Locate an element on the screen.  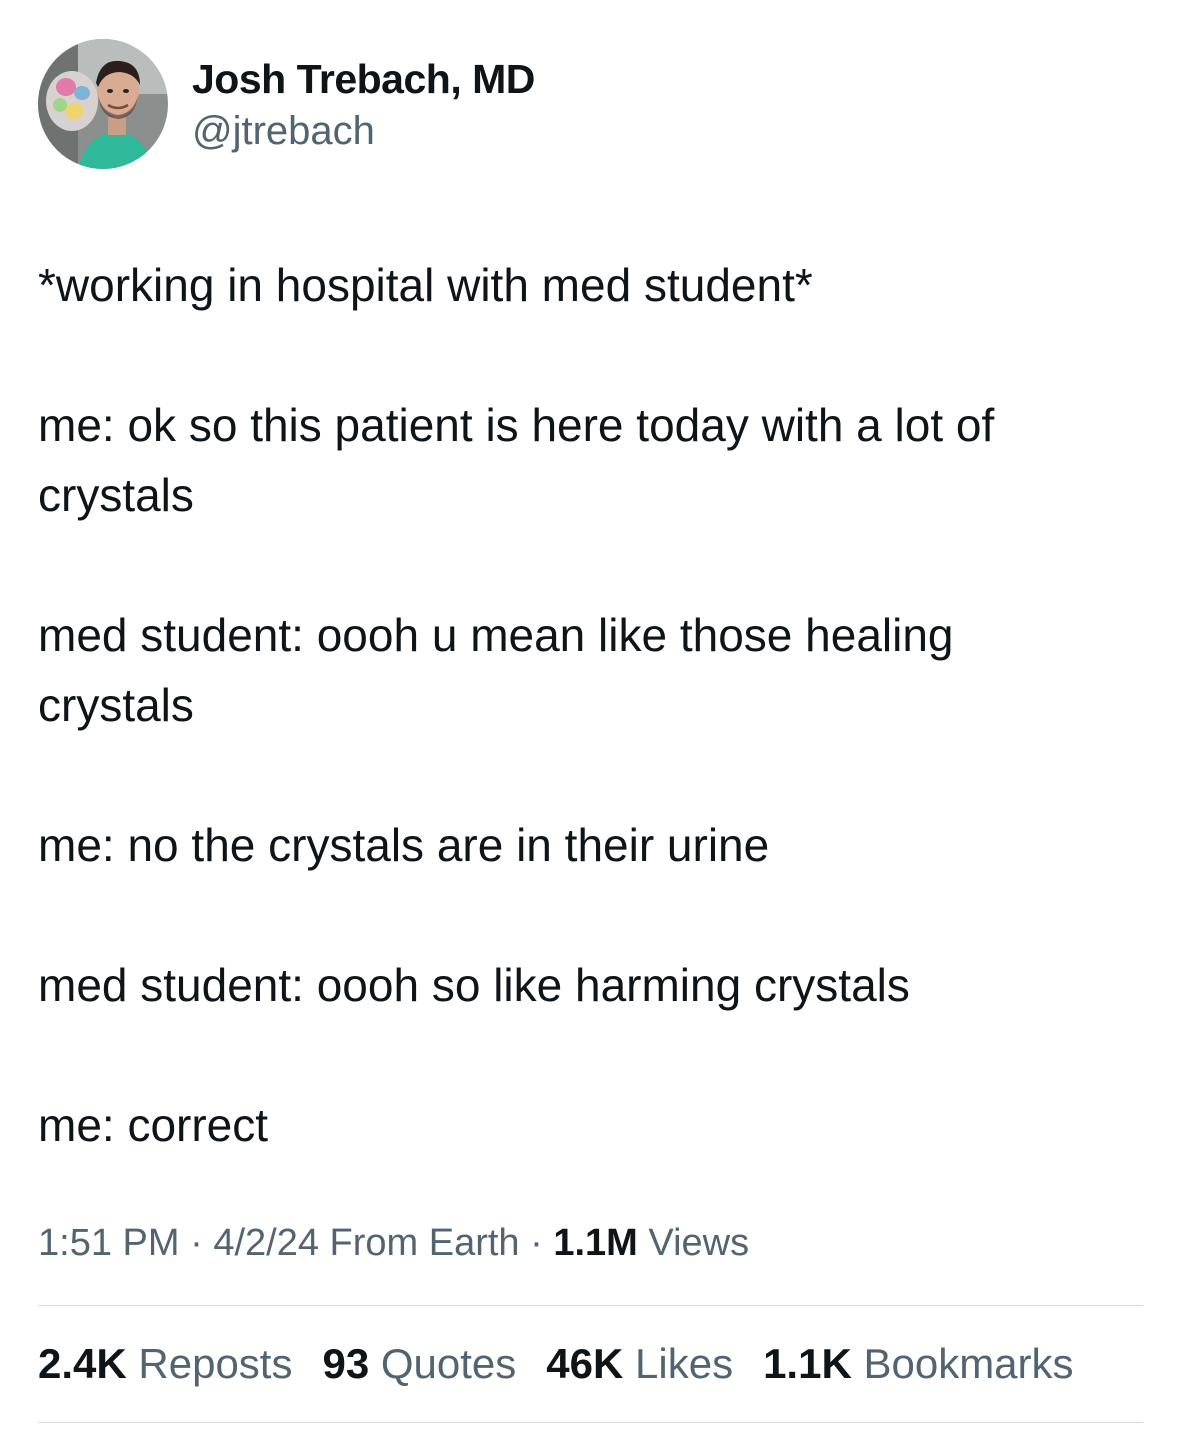
bookmarks-count: 1.1K is located at coordinates (807, 1363).